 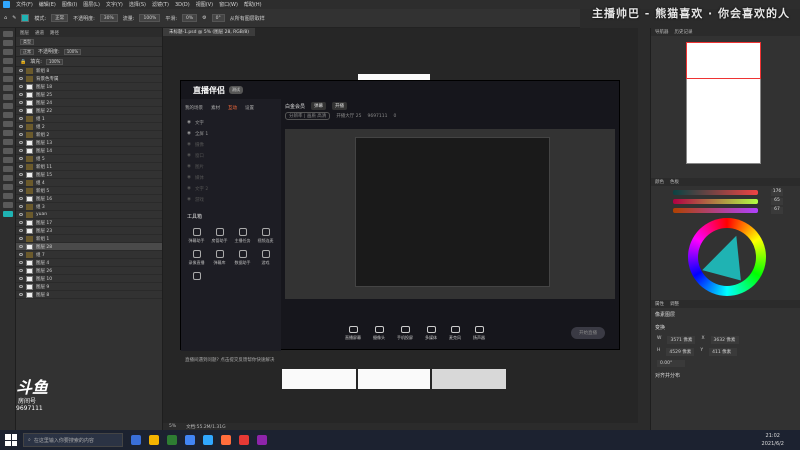 I want to click on source-item: ◉ 摄像, so click(x=231, y=144).